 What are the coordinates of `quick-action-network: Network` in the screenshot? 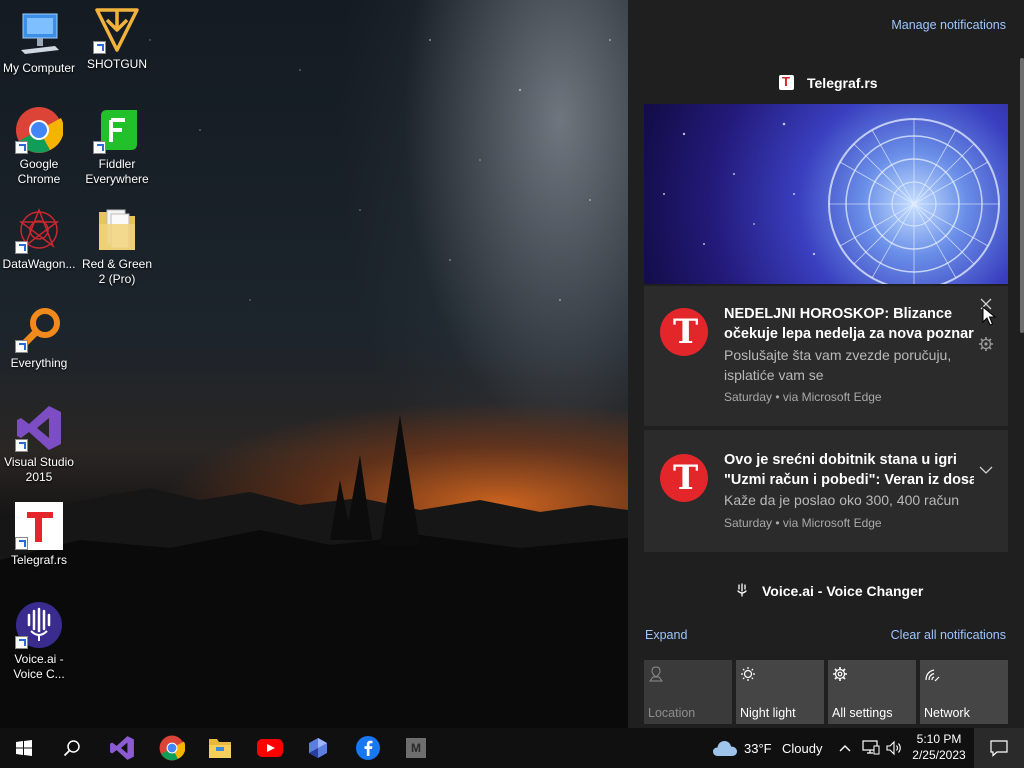 It's located at (964, 692).